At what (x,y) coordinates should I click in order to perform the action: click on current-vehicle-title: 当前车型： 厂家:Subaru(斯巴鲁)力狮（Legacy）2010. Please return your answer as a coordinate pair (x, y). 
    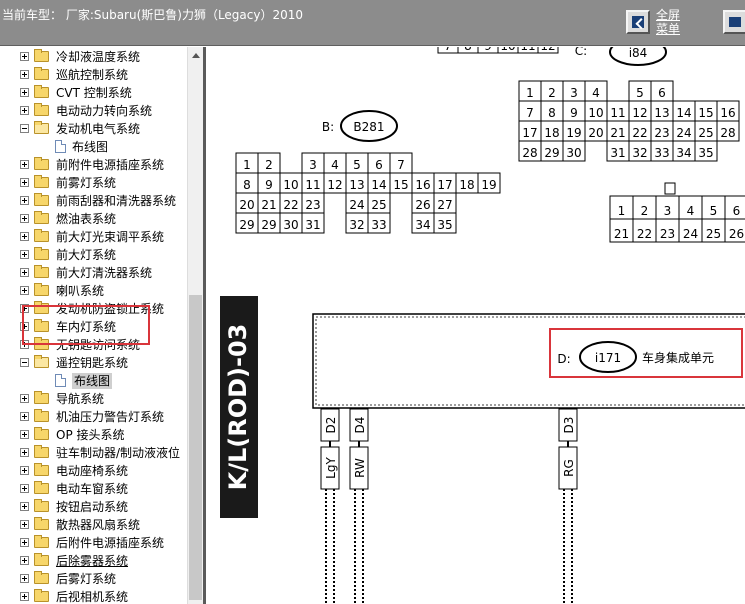
    Looking at the image, I should click on (153, 15).